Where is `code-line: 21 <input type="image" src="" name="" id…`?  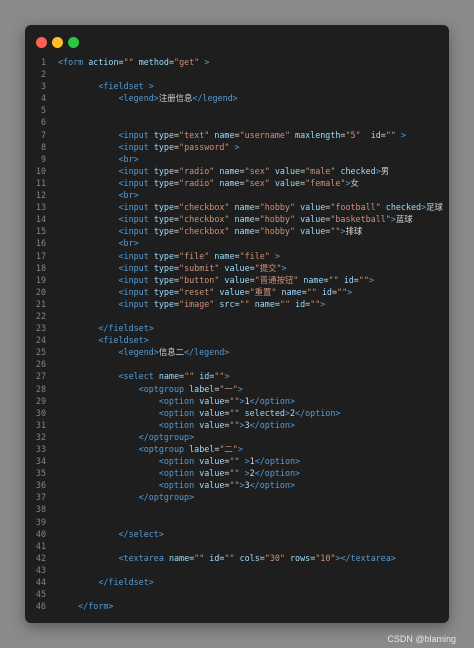 code-line: 21 <input type="image" src="" name="" id… is located at coordinates (237, 304).